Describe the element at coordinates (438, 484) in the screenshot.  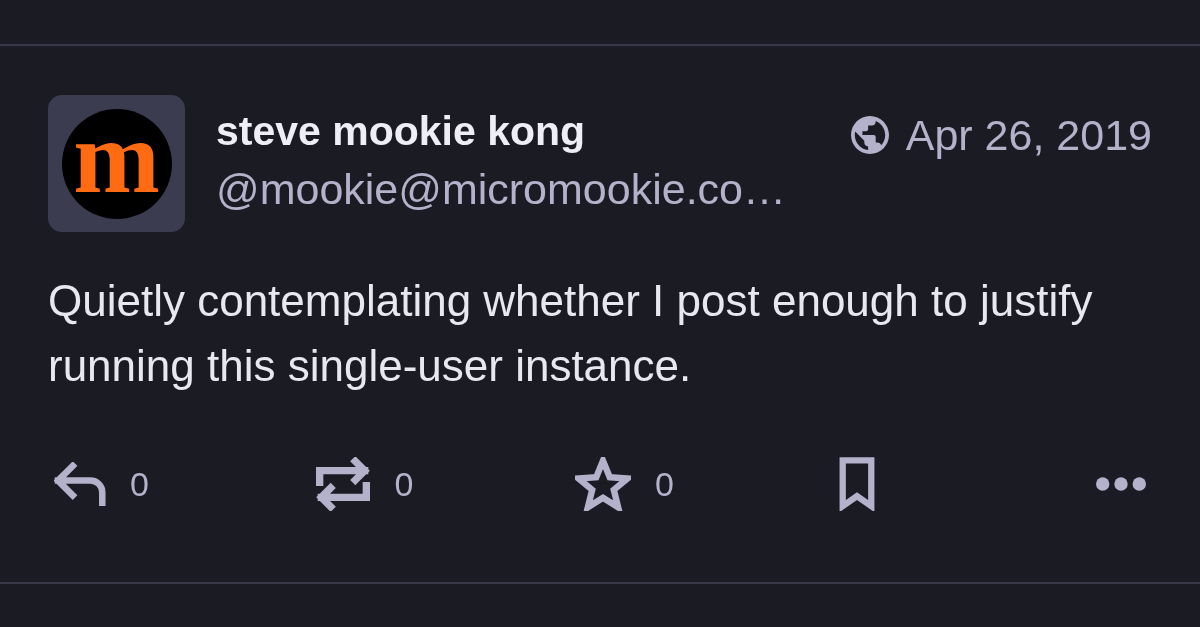
I see `boost-button: 0` at that location.